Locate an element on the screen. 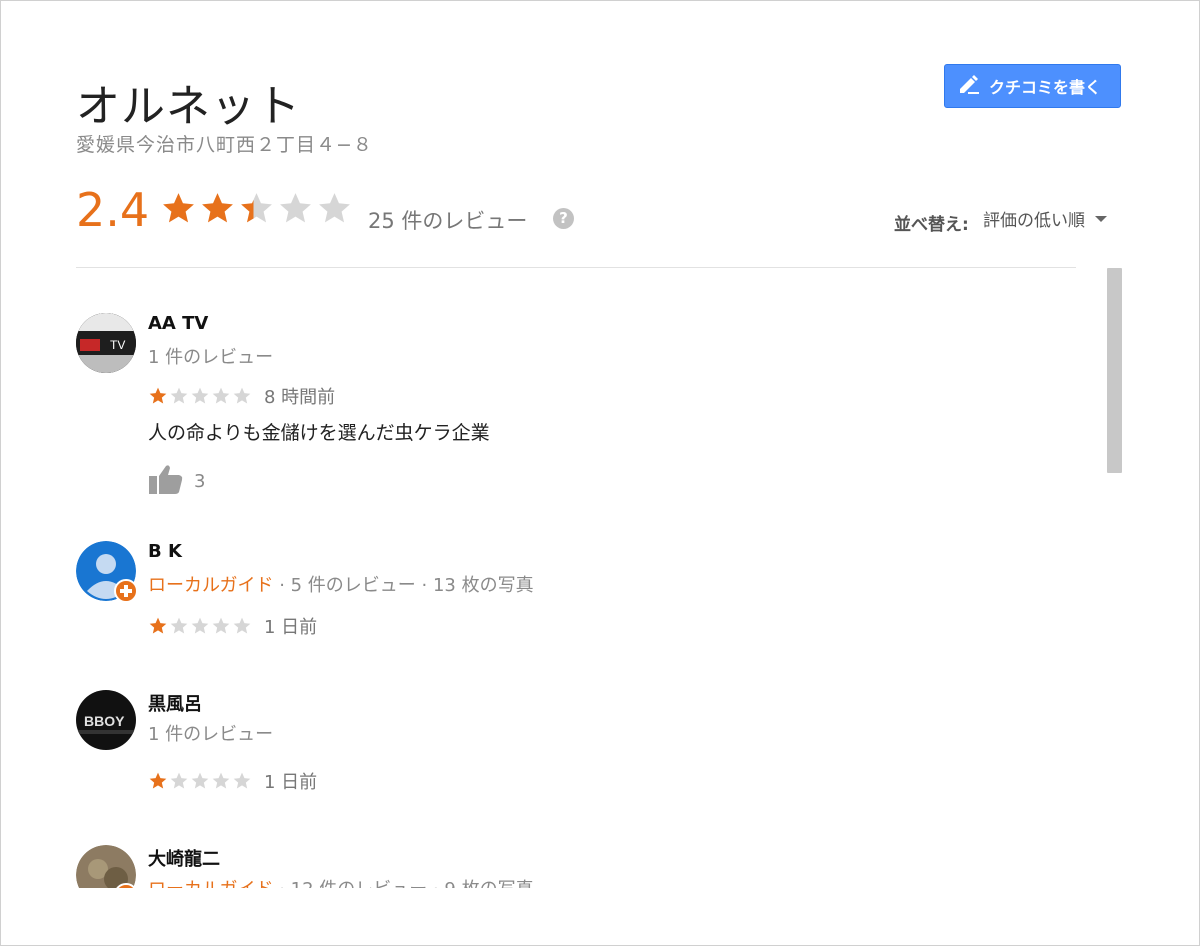  reviewer-stats: · 5 件のレビュー · 13 枚の写真 is located at coordinates (403, 585).